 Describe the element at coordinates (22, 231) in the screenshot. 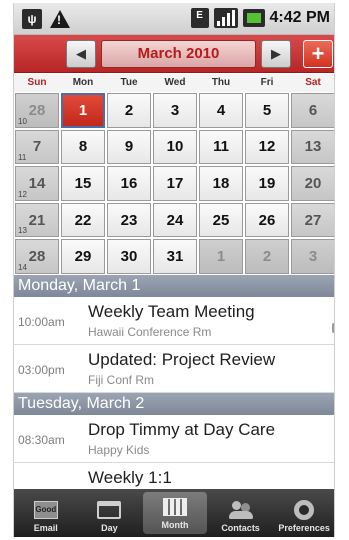

I see `week-number: 13` at that location.